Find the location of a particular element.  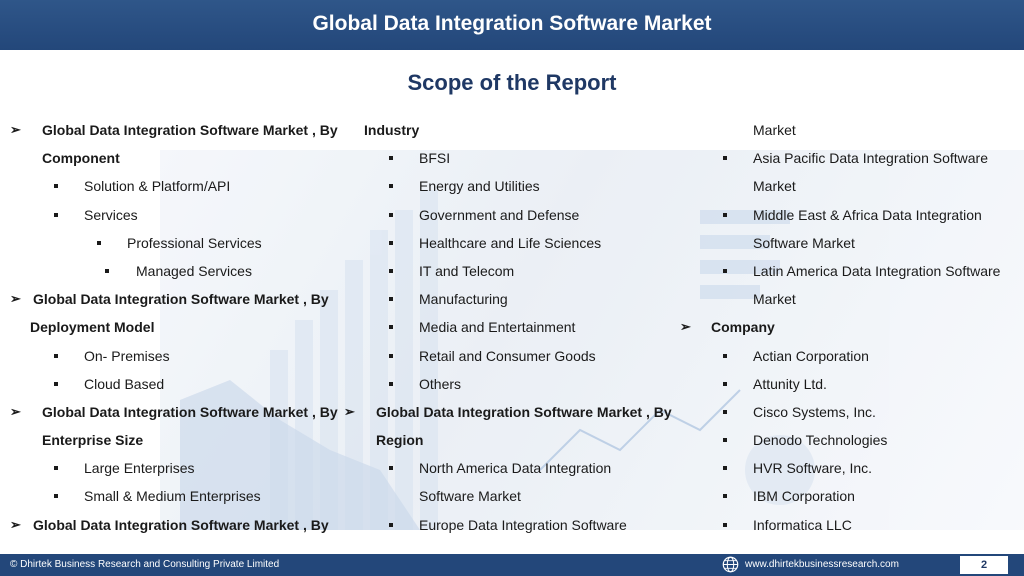

list-item: Attunity Ltd. is located at coordinates (850, 384).